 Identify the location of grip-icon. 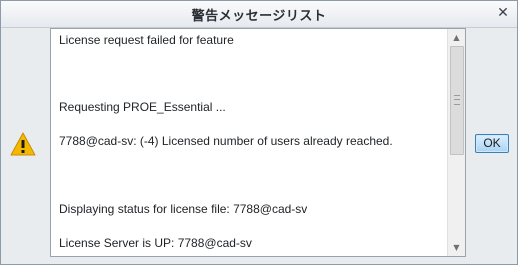
(457, 100).